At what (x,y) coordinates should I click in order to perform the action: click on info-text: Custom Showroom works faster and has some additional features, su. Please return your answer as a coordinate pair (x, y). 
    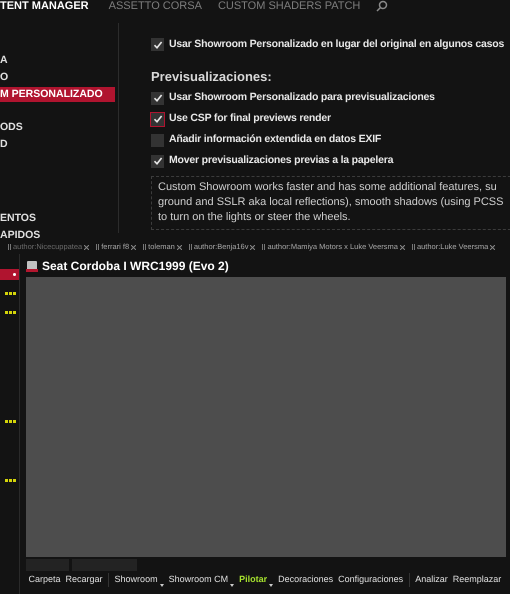
    Looking at the image, I should click on (328, 187).